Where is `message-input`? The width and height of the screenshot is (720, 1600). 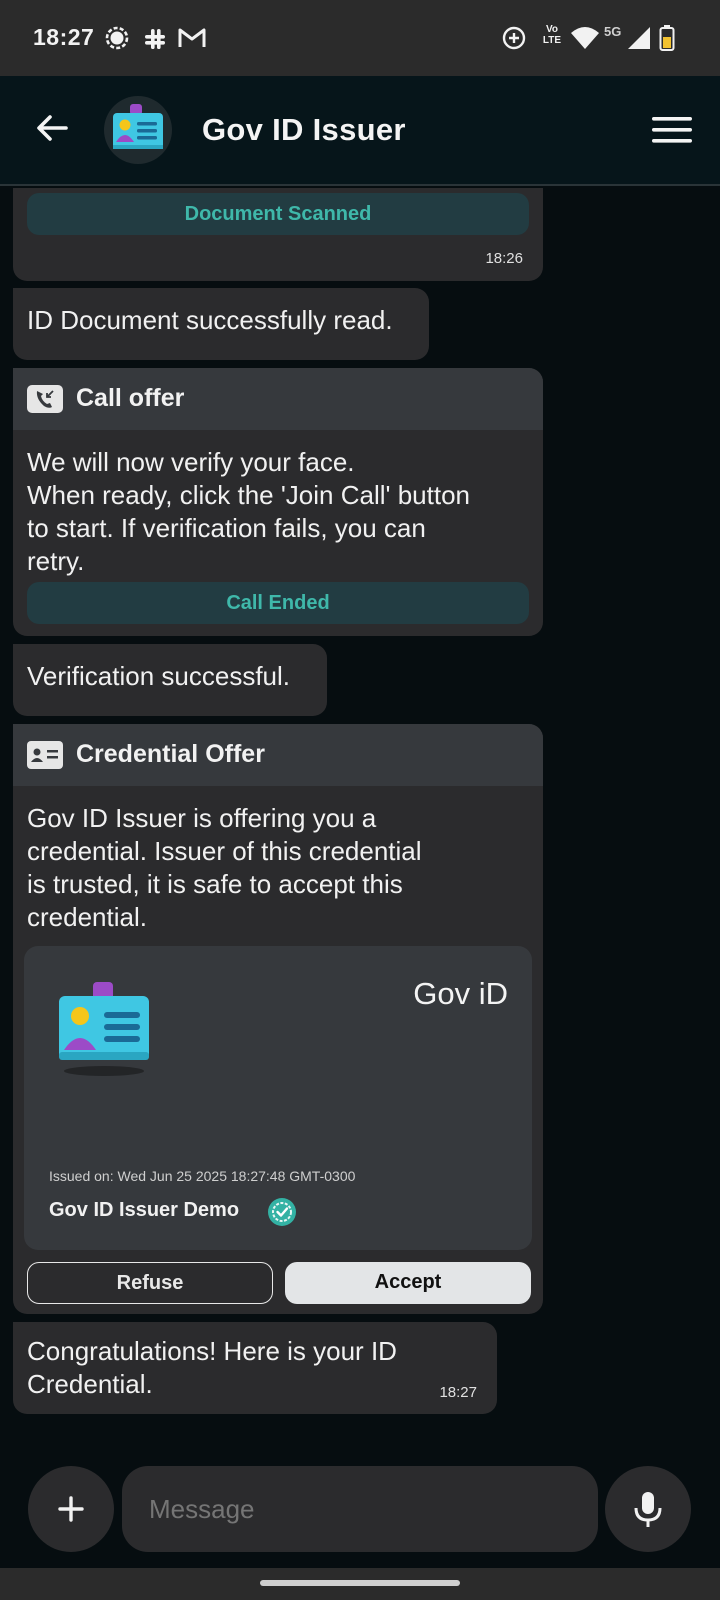 message-input is located at coordinates (360, 1509).